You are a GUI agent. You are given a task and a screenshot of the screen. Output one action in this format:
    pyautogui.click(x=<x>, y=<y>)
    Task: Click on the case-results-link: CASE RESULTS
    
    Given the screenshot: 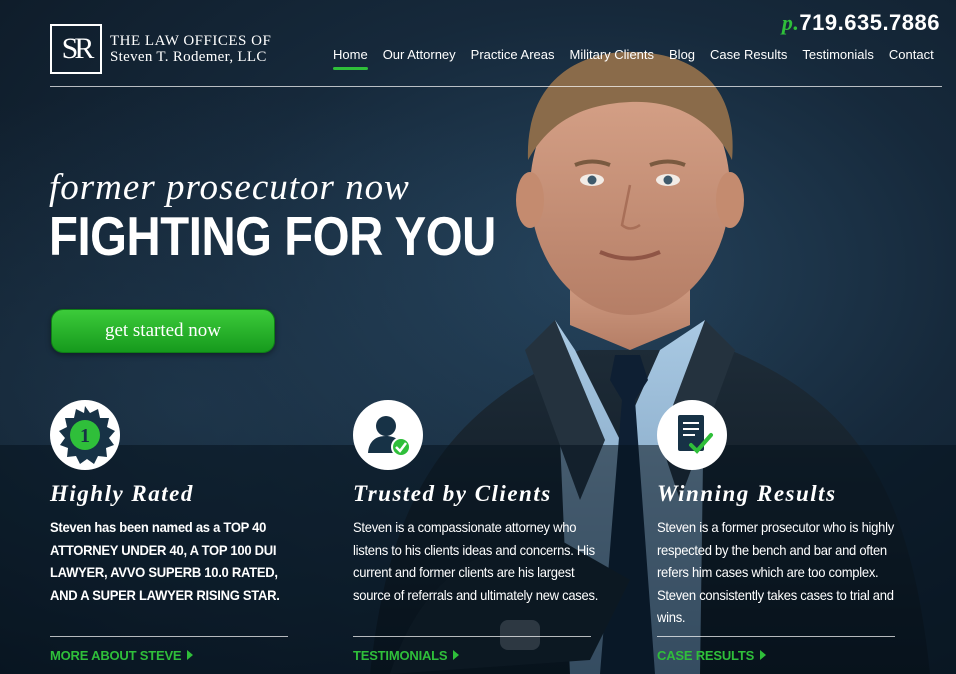 What is the action you would take?
    pyautogui.click(x=712, y=655)
    